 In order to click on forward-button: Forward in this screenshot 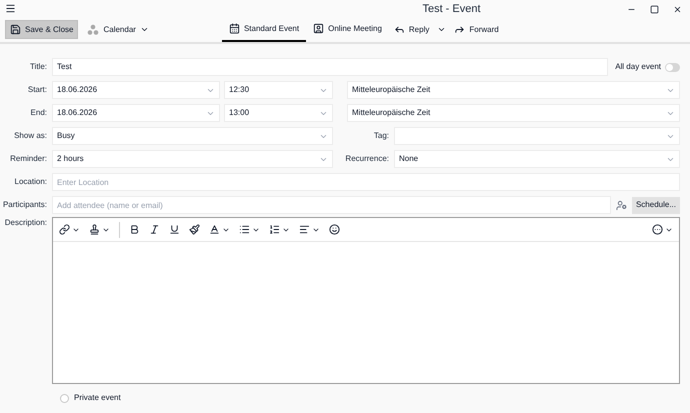, I will do `click(476, 30)`.